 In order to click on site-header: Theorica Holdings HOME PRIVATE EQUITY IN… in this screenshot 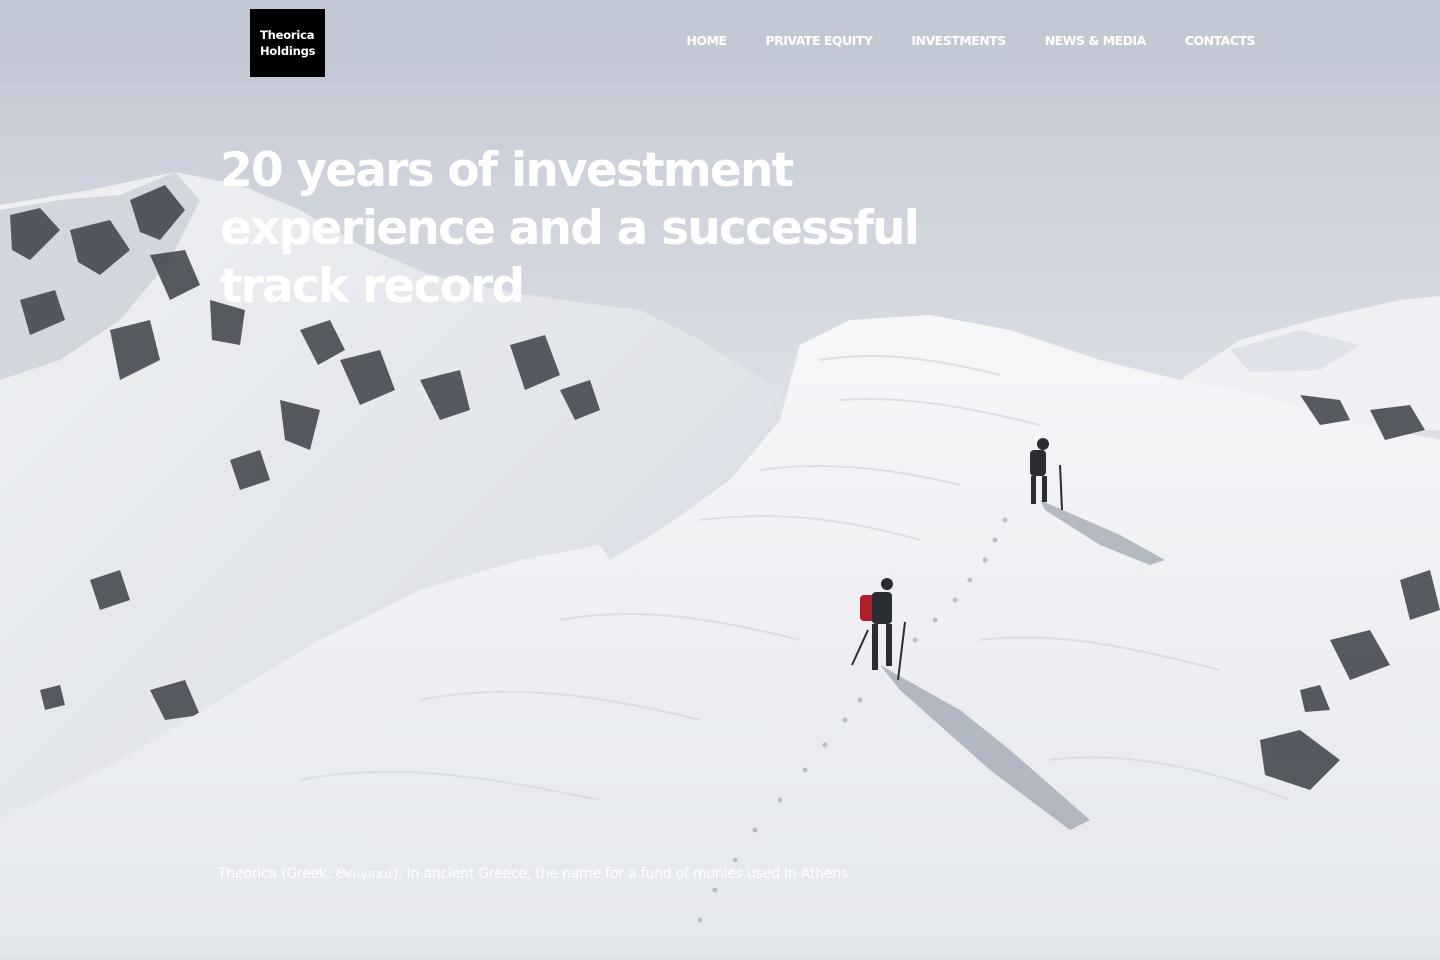, I will do `click(720, 43)`.